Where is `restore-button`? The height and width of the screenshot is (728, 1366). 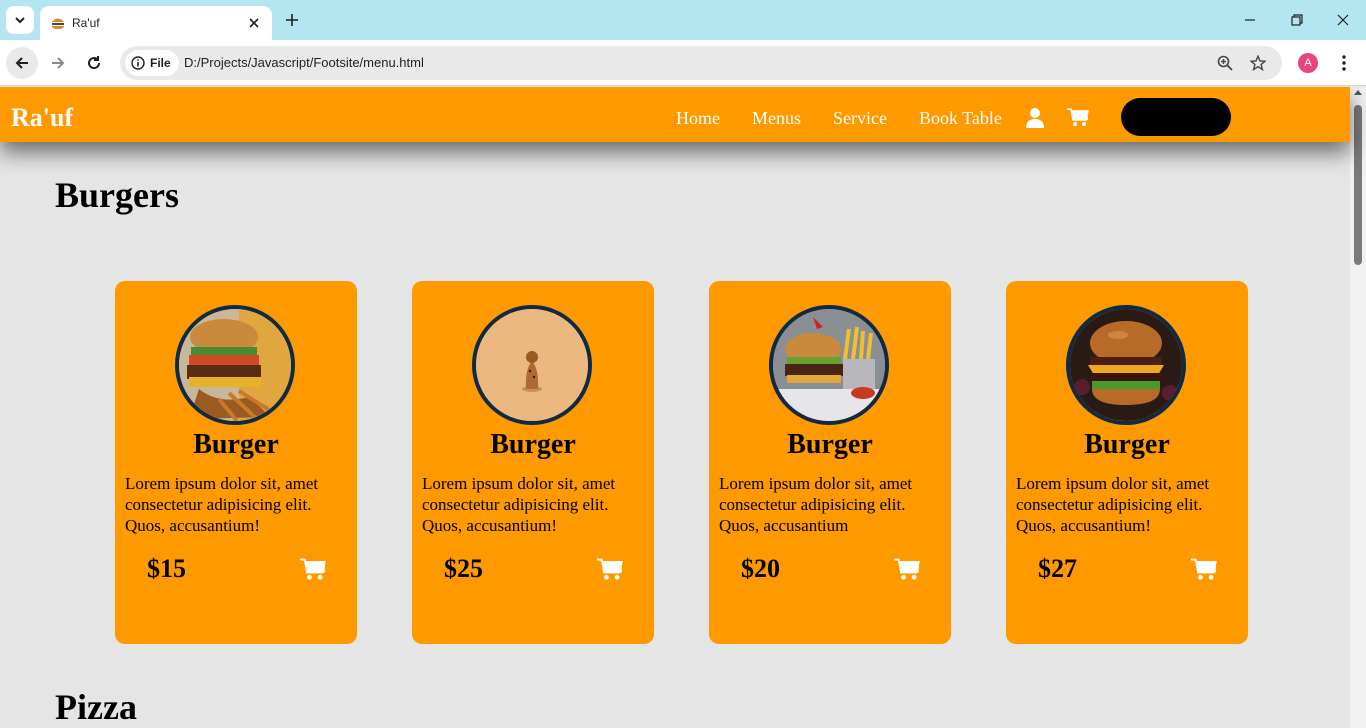
restore-button is located at coordinates (1297, 20).